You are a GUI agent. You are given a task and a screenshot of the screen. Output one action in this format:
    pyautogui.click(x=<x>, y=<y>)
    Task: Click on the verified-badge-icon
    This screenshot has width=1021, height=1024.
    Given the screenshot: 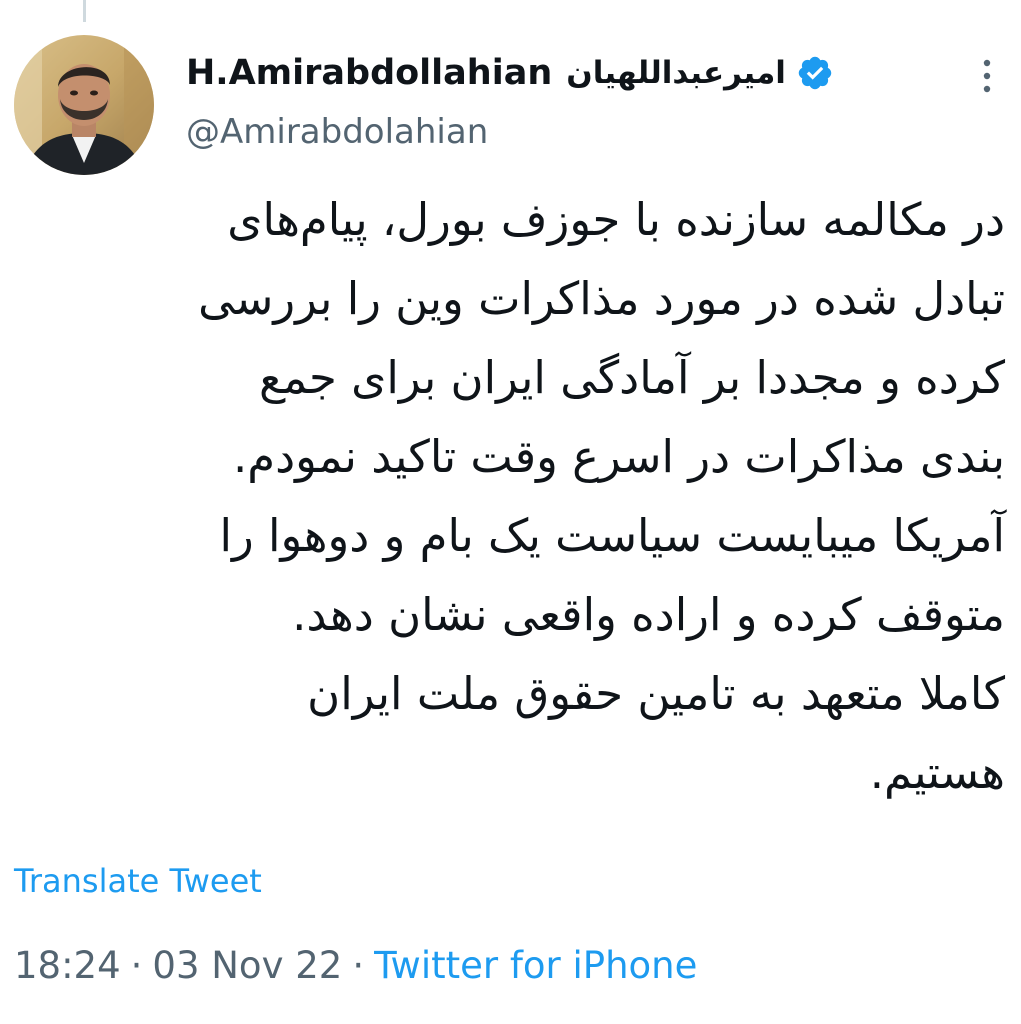 What is the action you would take?
    pyautogui.click(x=815, y=73)
    